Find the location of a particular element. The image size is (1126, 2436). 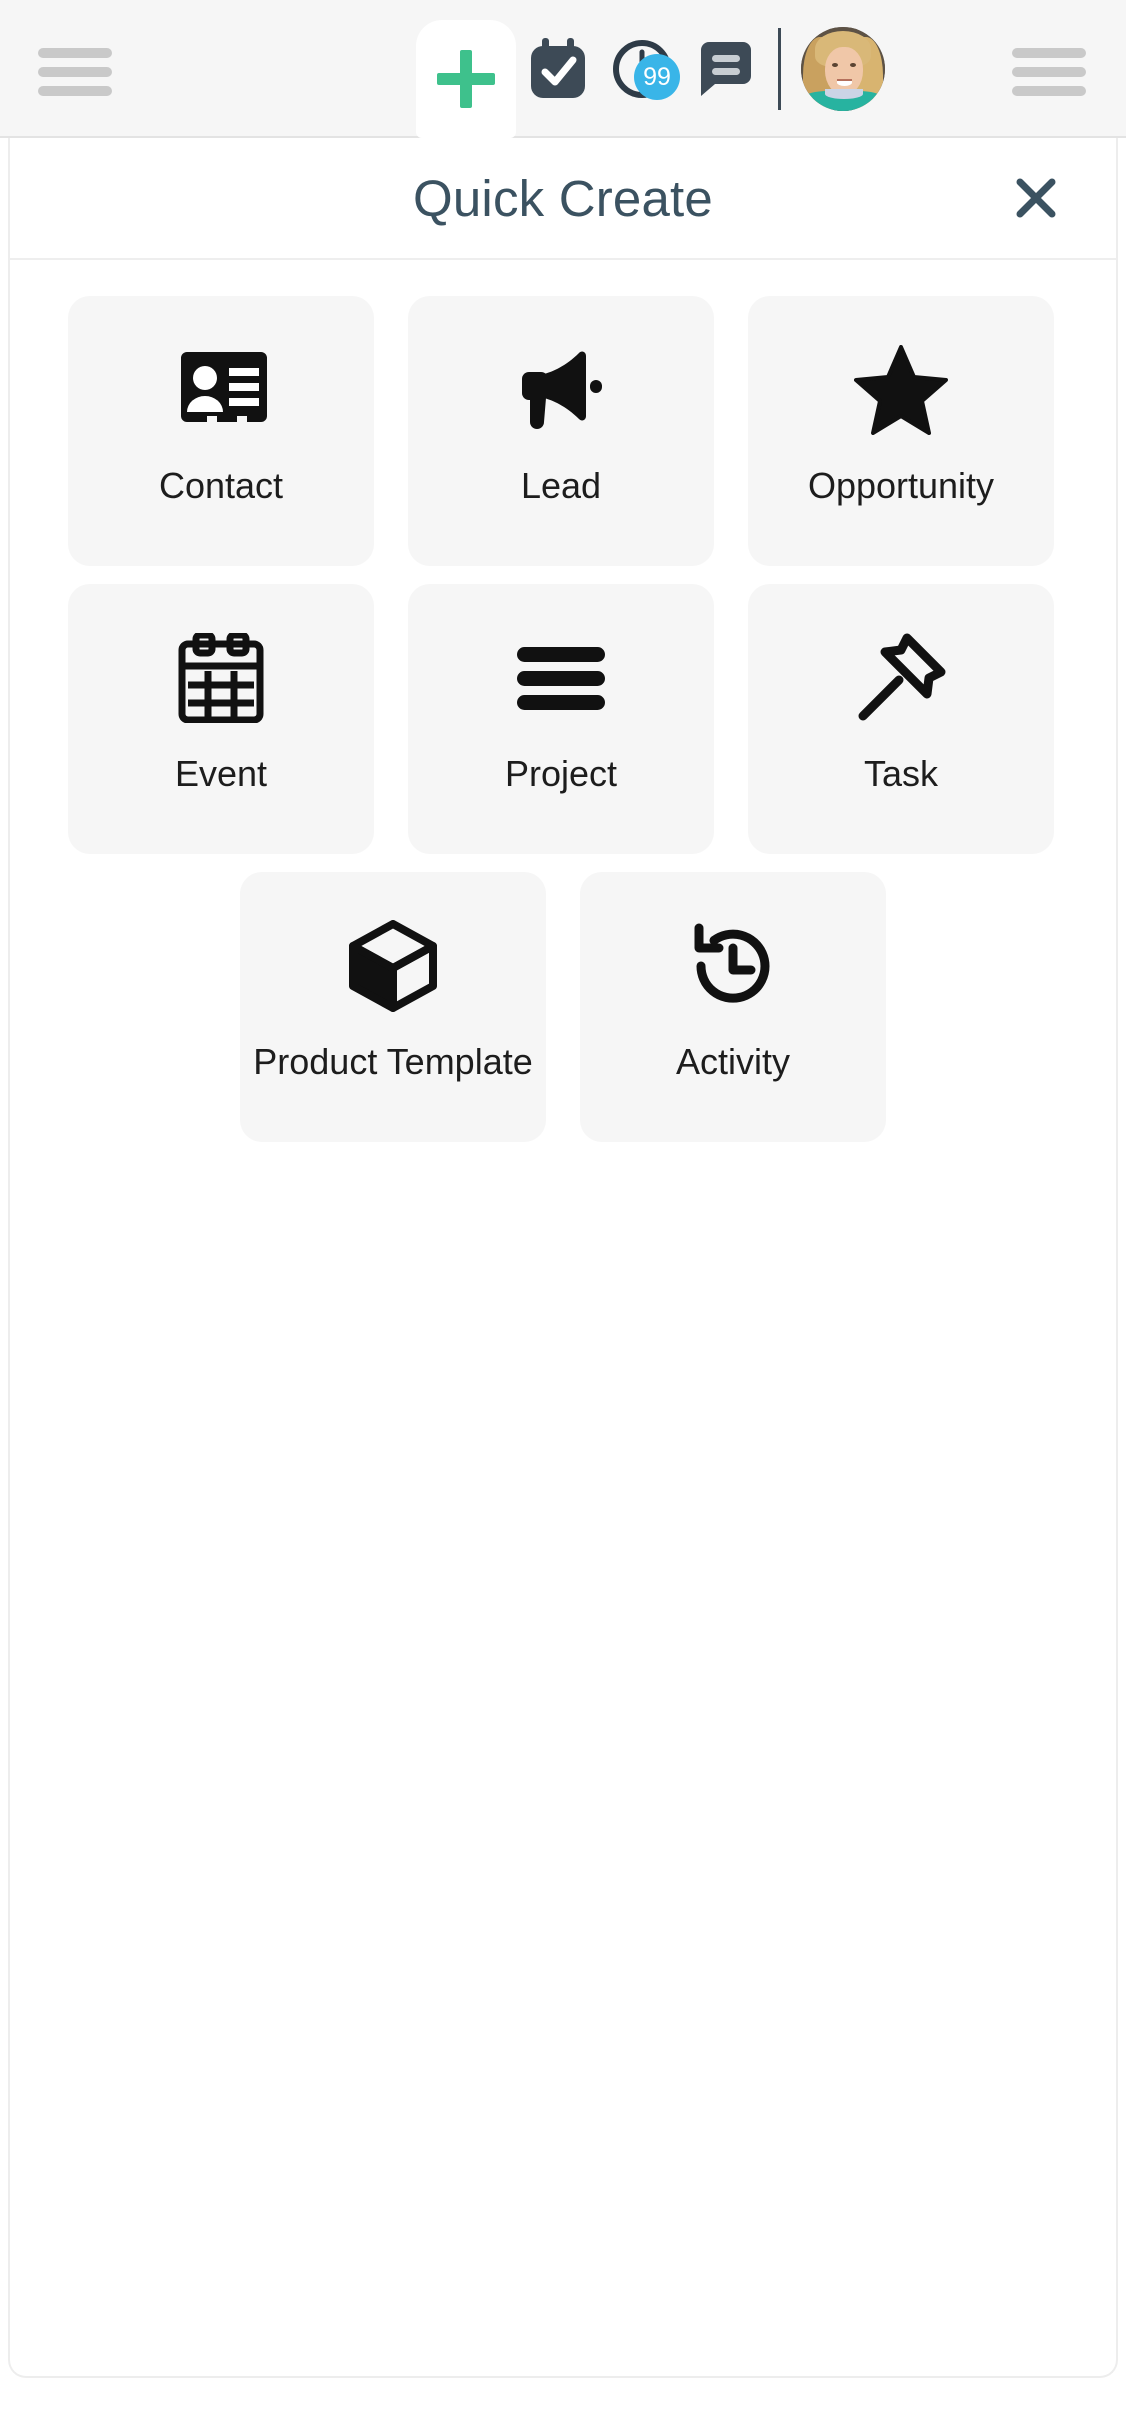

star-icon is located at coordinates (901, 390).